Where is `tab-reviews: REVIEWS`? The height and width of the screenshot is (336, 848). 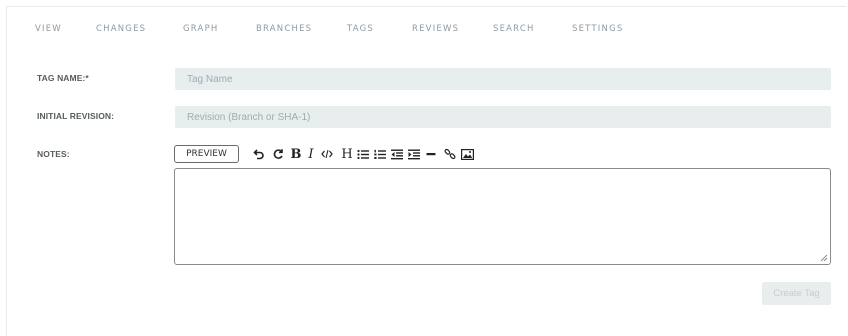 tab-reviews: REVIEWS is located at coordinates (435, 29).